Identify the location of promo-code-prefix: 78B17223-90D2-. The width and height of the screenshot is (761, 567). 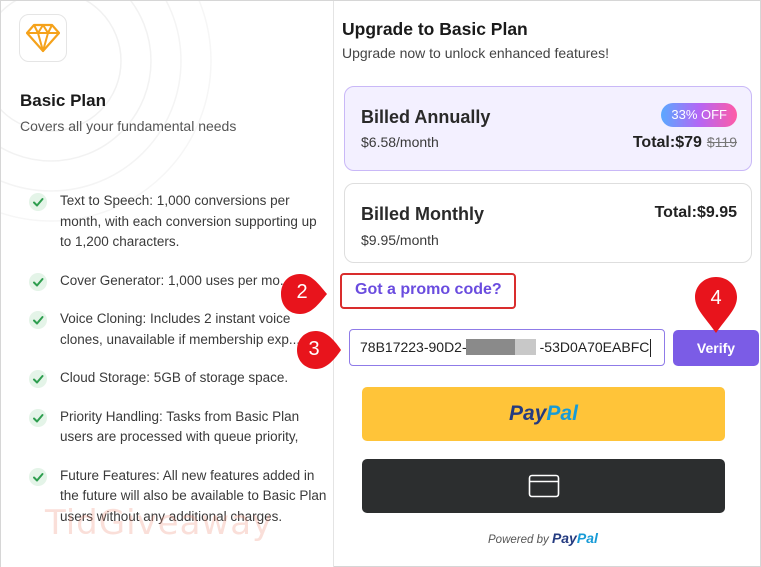
(413, 347).